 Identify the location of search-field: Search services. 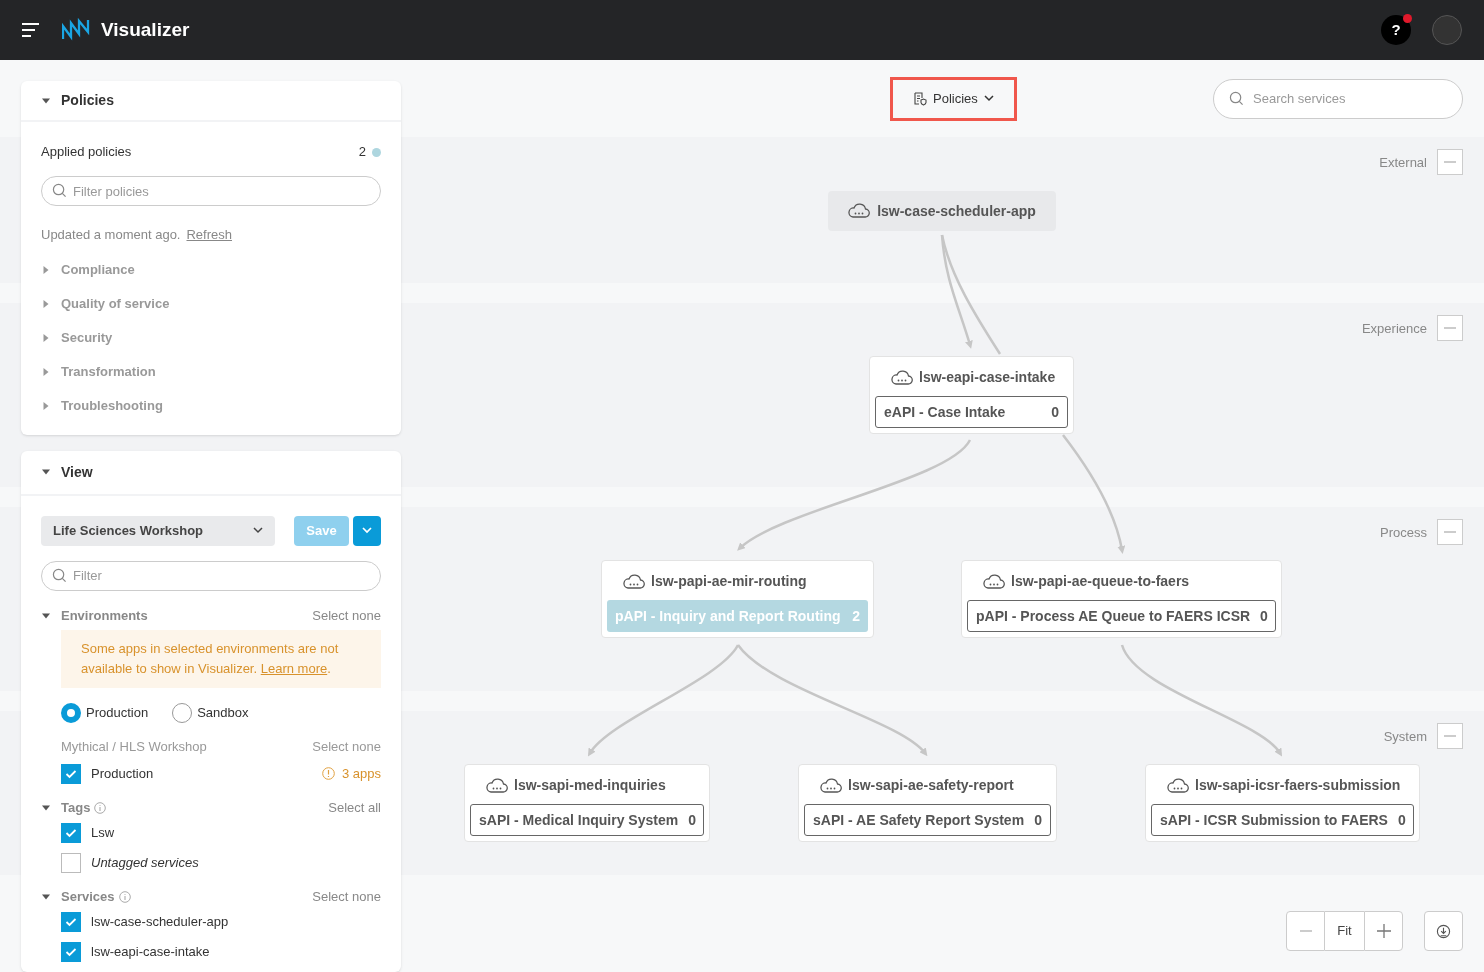
(1338, 98).